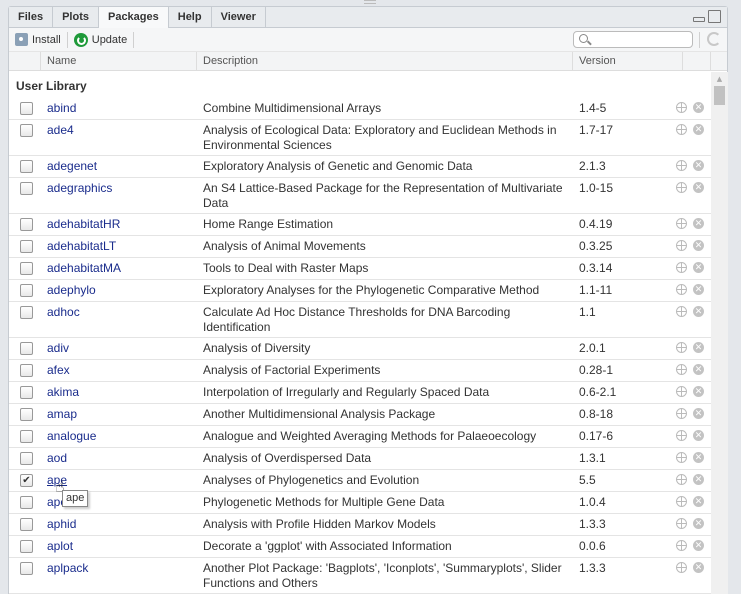  Describe the element at coordinates (125, 246) in the screenshot. I see `package-name-link: adehabitatLT` at that location.